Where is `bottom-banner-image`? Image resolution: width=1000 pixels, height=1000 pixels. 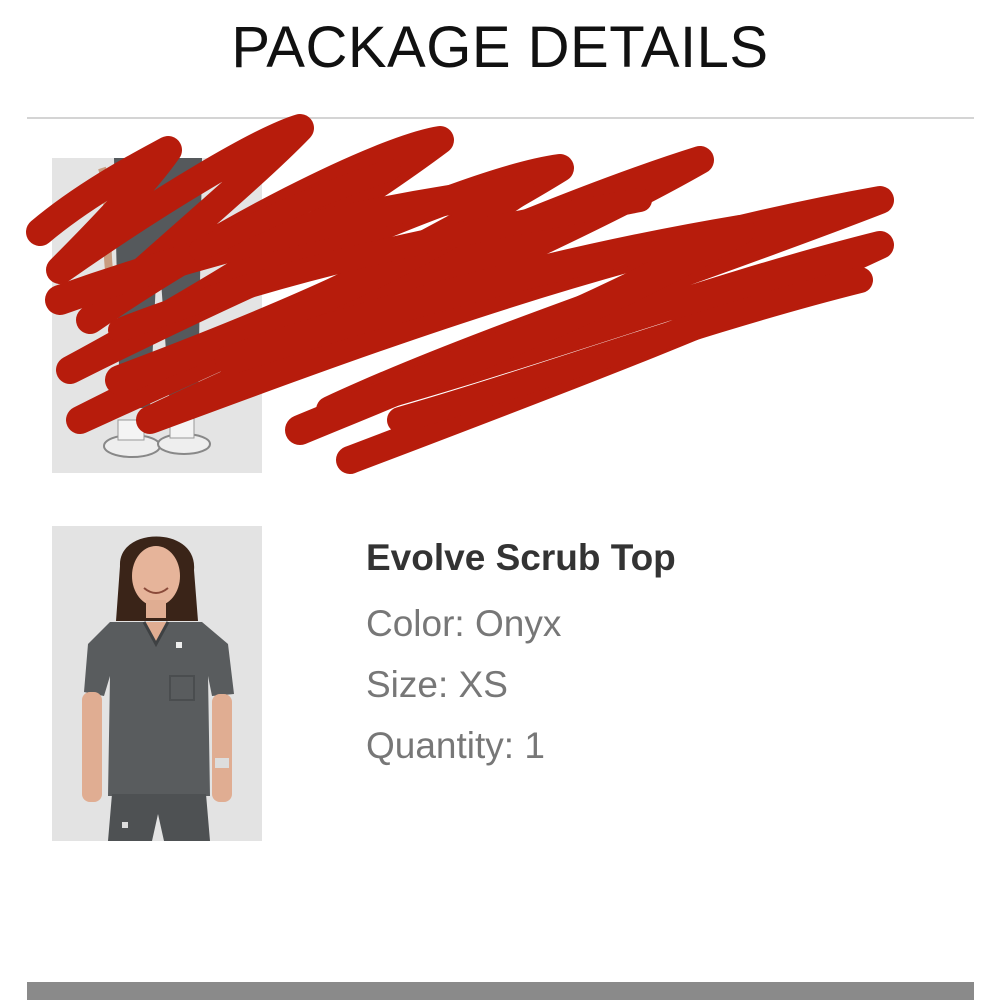 bottom-banner-image is located at coordinates (500, 991).